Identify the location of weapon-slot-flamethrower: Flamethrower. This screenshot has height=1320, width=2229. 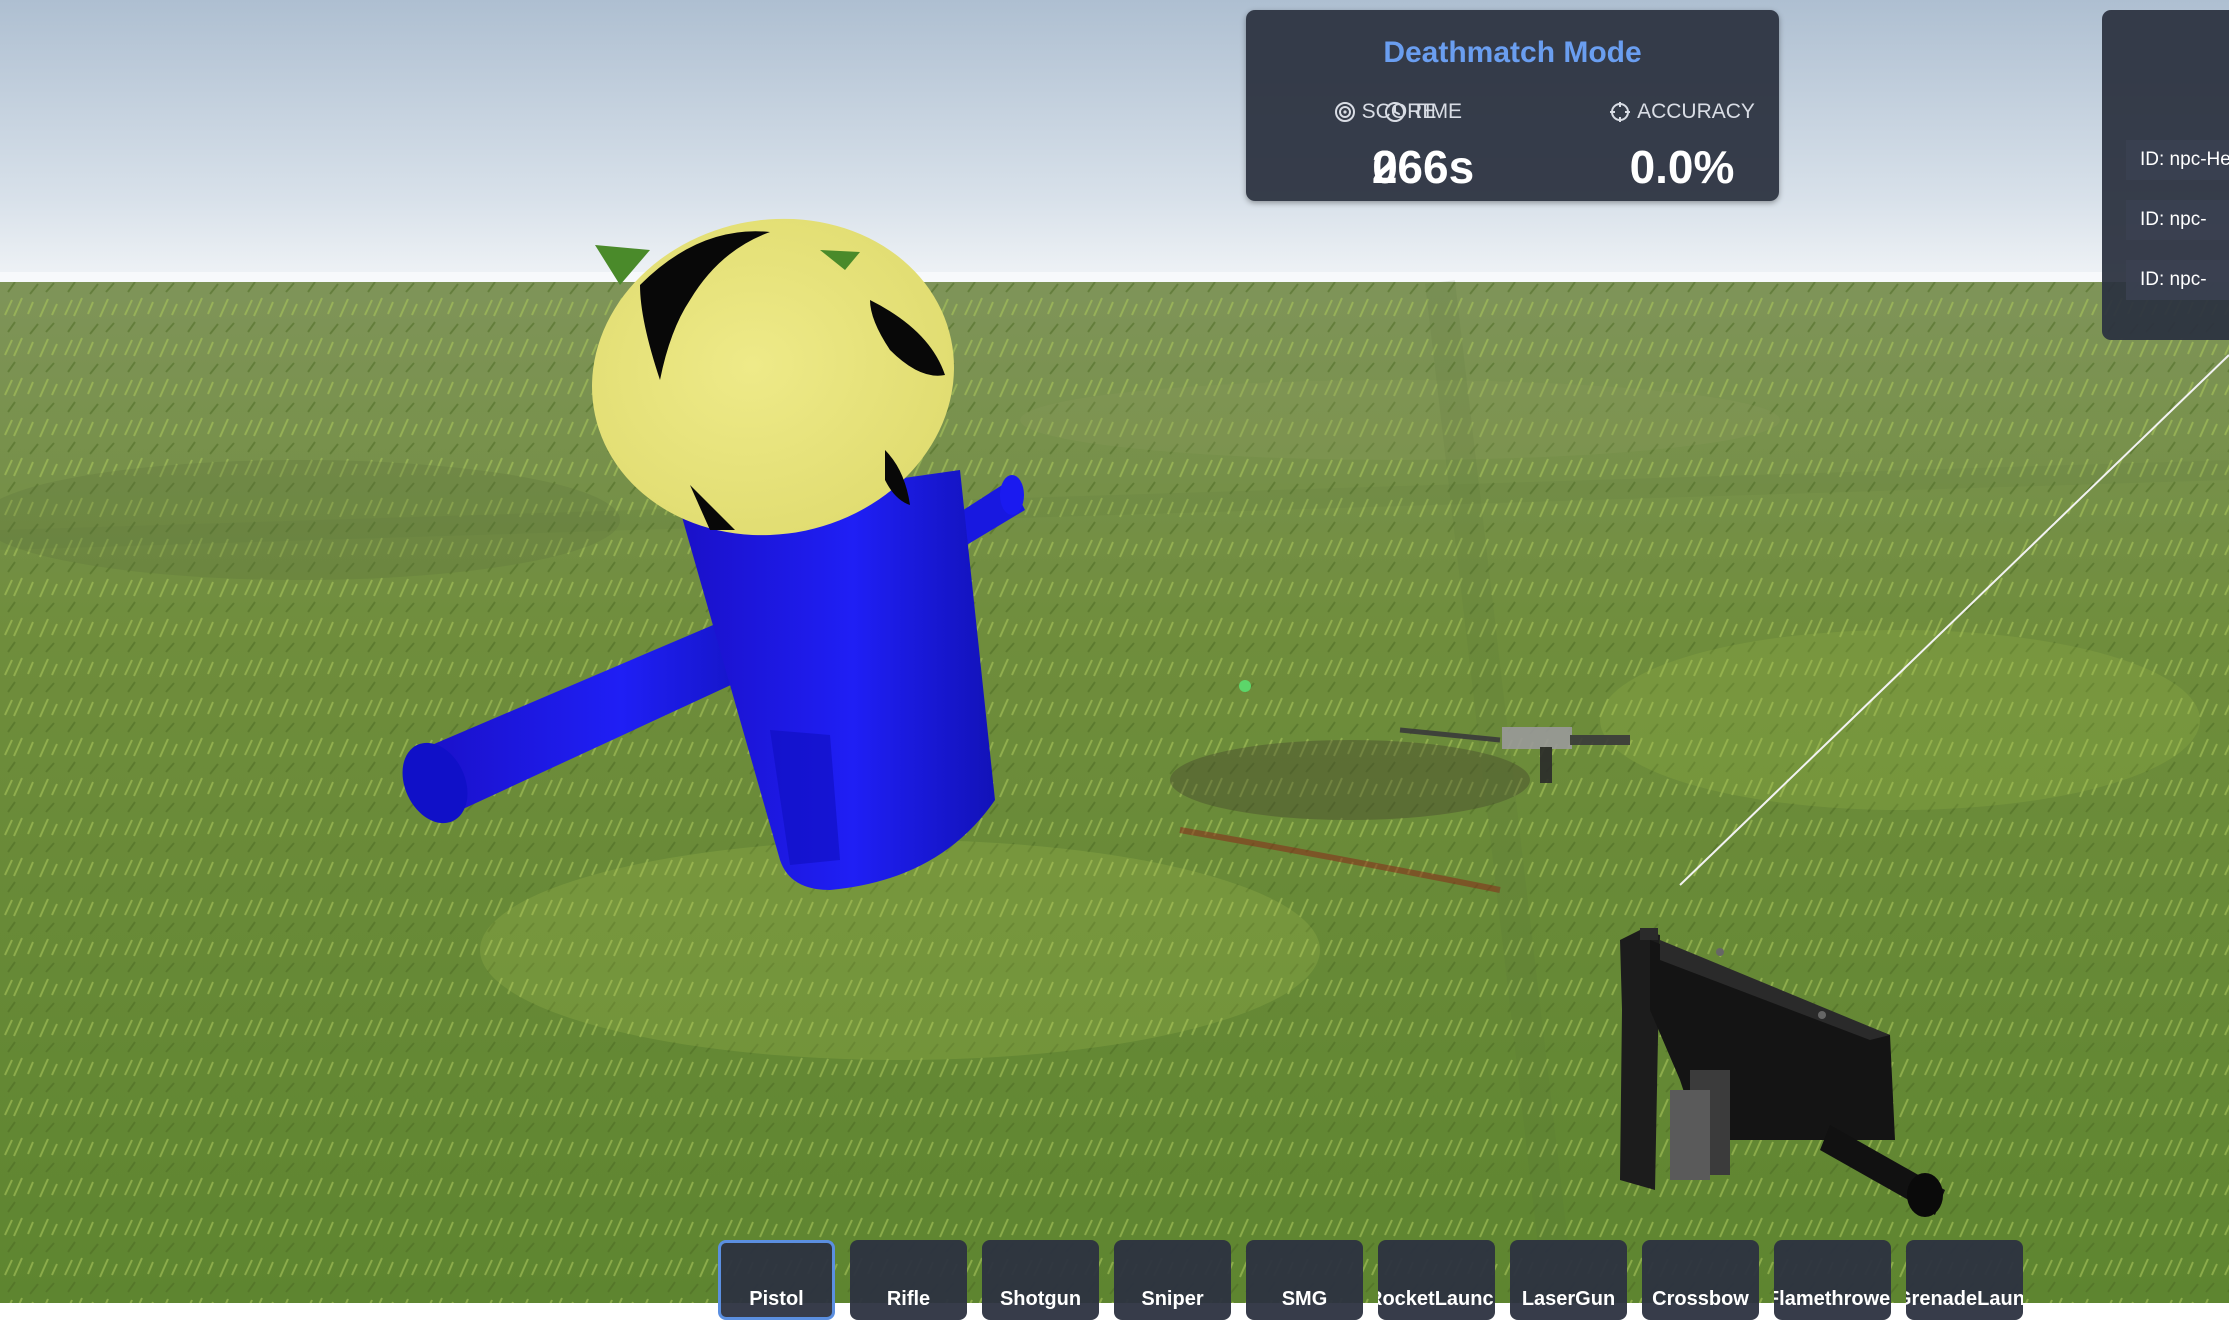
(1832, 1280).